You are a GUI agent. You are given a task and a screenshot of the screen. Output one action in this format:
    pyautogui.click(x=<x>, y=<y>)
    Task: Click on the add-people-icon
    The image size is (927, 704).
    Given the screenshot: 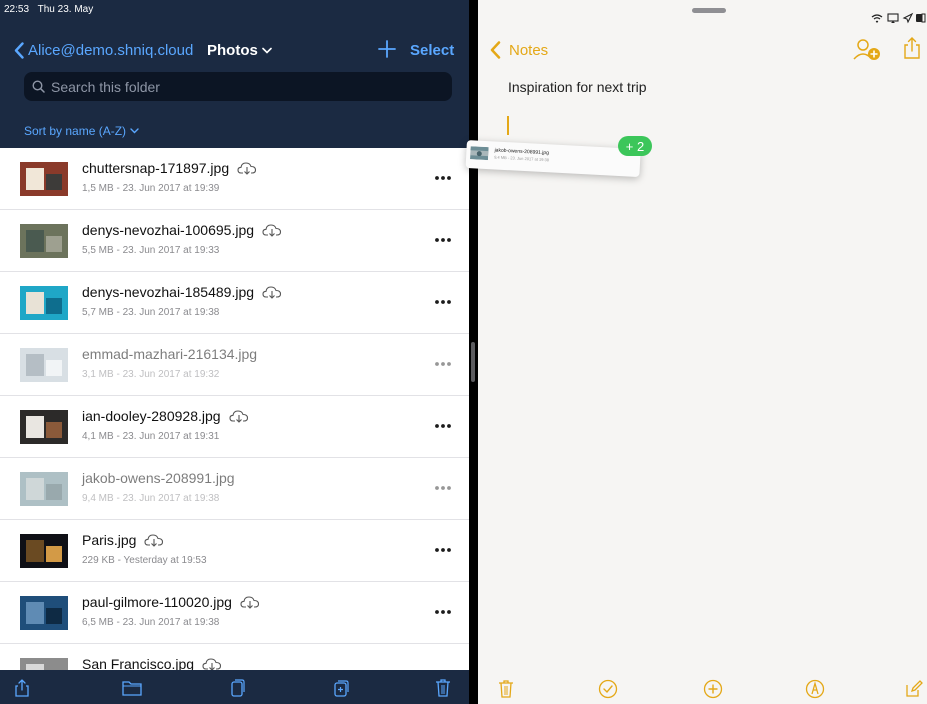 What is the action you would take?
    pyautogui.click(x=867, y=50)
    